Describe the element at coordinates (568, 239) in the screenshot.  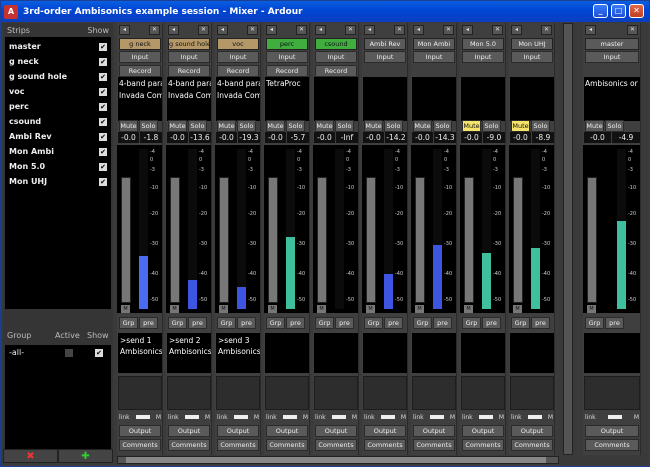
I see `strips-vertical-scrollbar` at that location.